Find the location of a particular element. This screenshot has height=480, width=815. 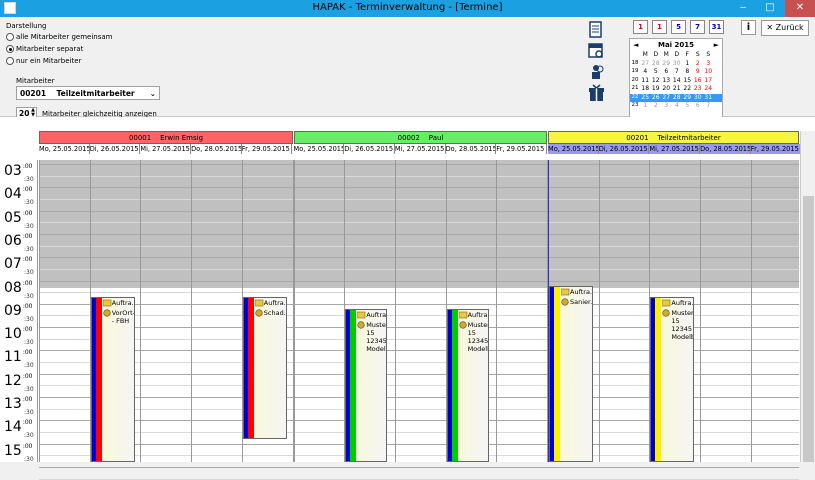

minimize-button: ‒ is located at coordinates (743, 8).